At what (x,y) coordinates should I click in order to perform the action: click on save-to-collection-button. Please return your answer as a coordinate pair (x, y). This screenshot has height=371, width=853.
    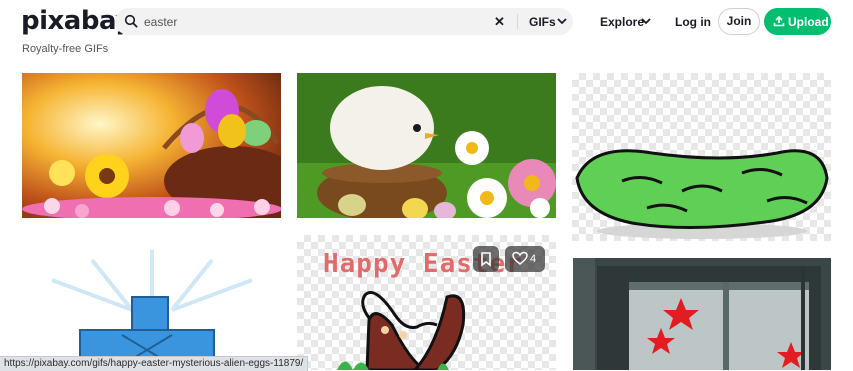
    Looking at the image, I should click on (486, 259).